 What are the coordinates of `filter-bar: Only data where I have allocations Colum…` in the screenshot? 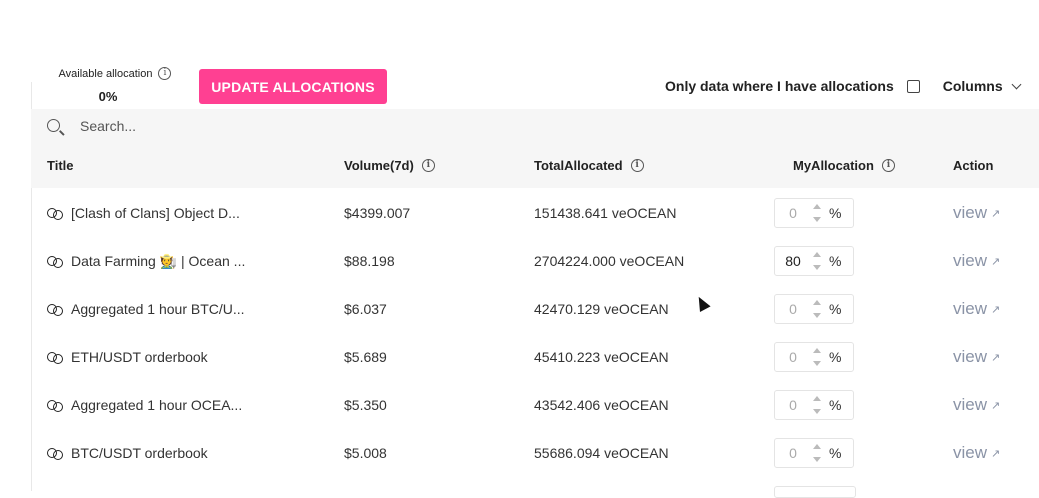 It's located at (843, 86).